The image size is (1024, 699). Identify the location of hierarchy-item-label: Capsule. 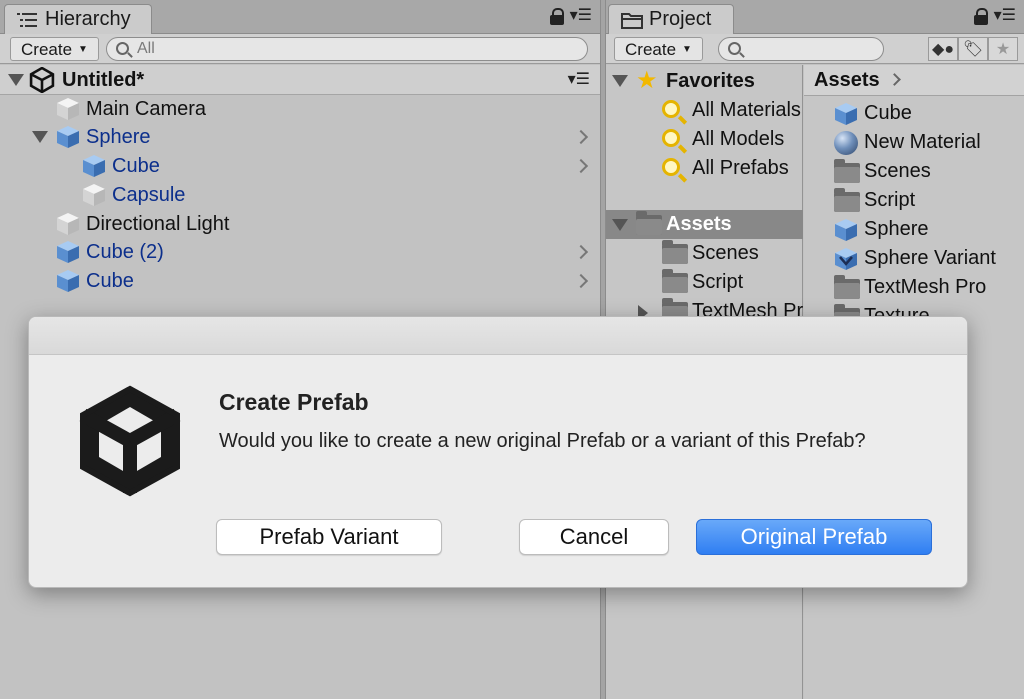
(149, 195).